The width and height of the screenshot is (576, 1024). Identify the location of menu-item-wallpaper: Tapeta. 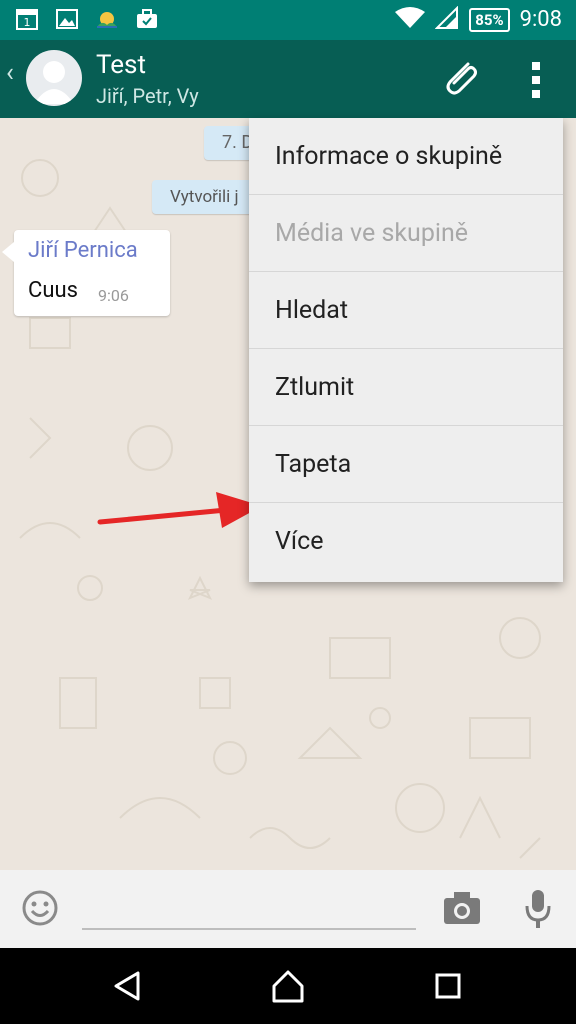
(406, 464).